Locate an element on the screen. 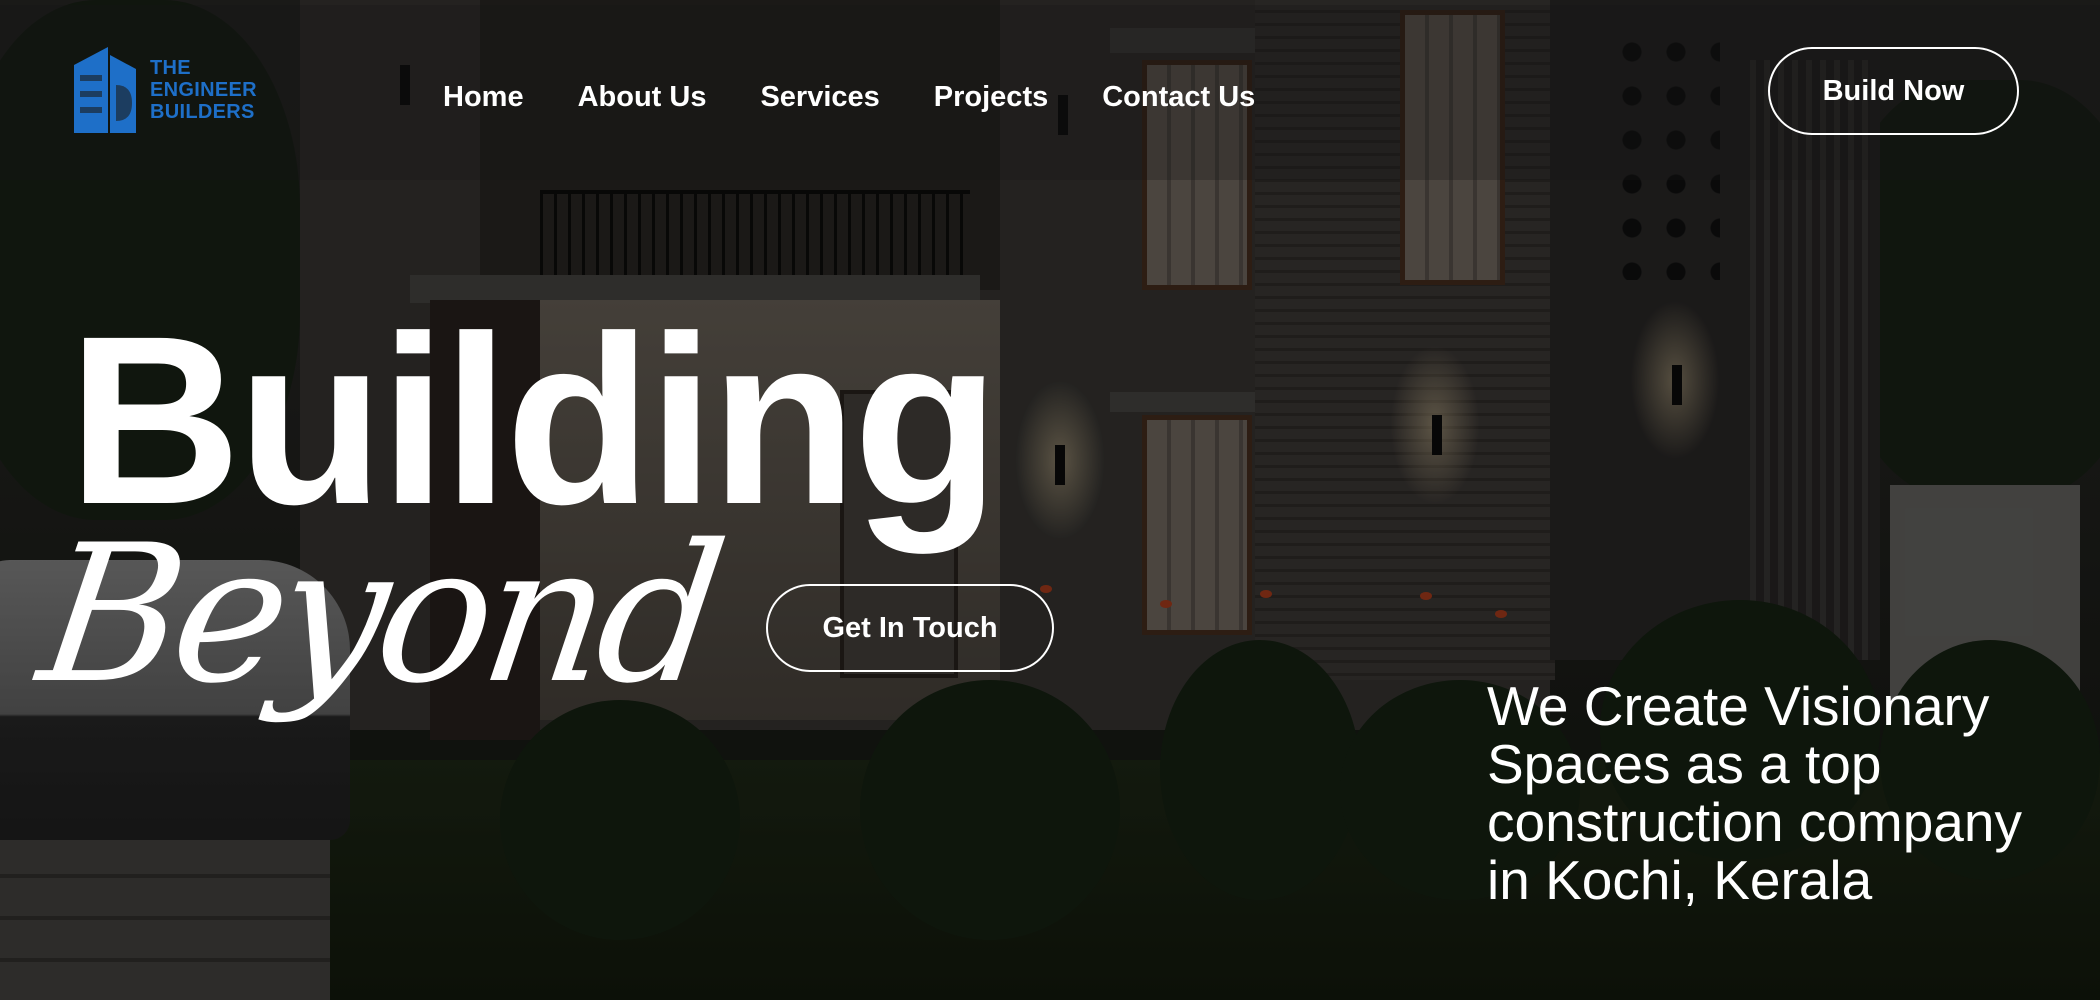  site-logo: THE ENGINEER BUILDERS is located at coordinates (163, 90).